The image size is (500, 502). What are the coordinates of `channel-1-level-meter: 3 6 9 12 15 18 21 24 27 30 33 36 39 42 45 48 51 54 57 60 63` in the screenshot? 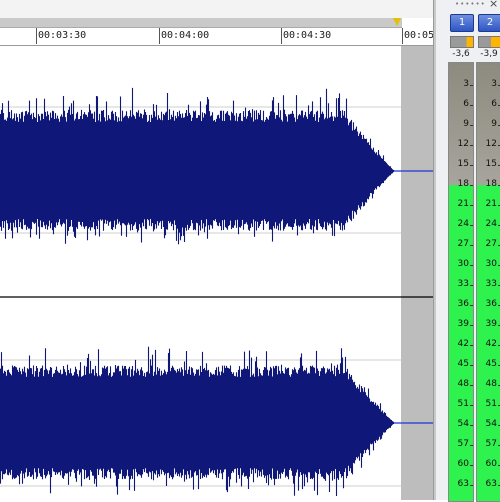 It's located at (461, 282).